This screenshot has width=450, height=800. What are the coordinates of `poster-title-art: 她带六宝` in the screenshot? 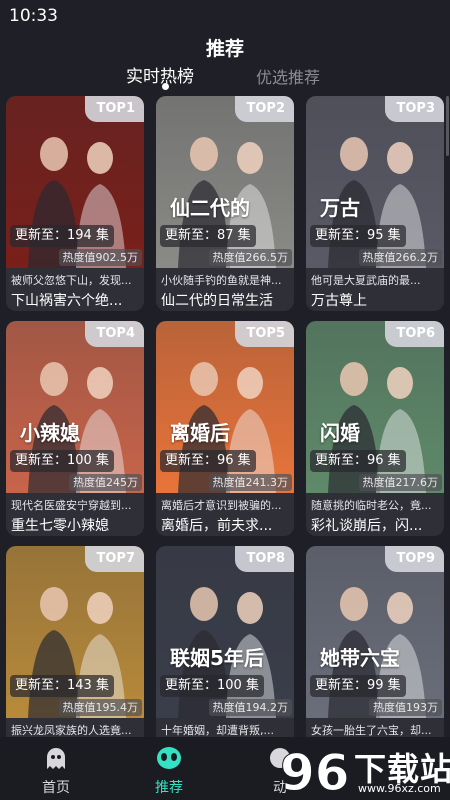 It's located at (360, 658).